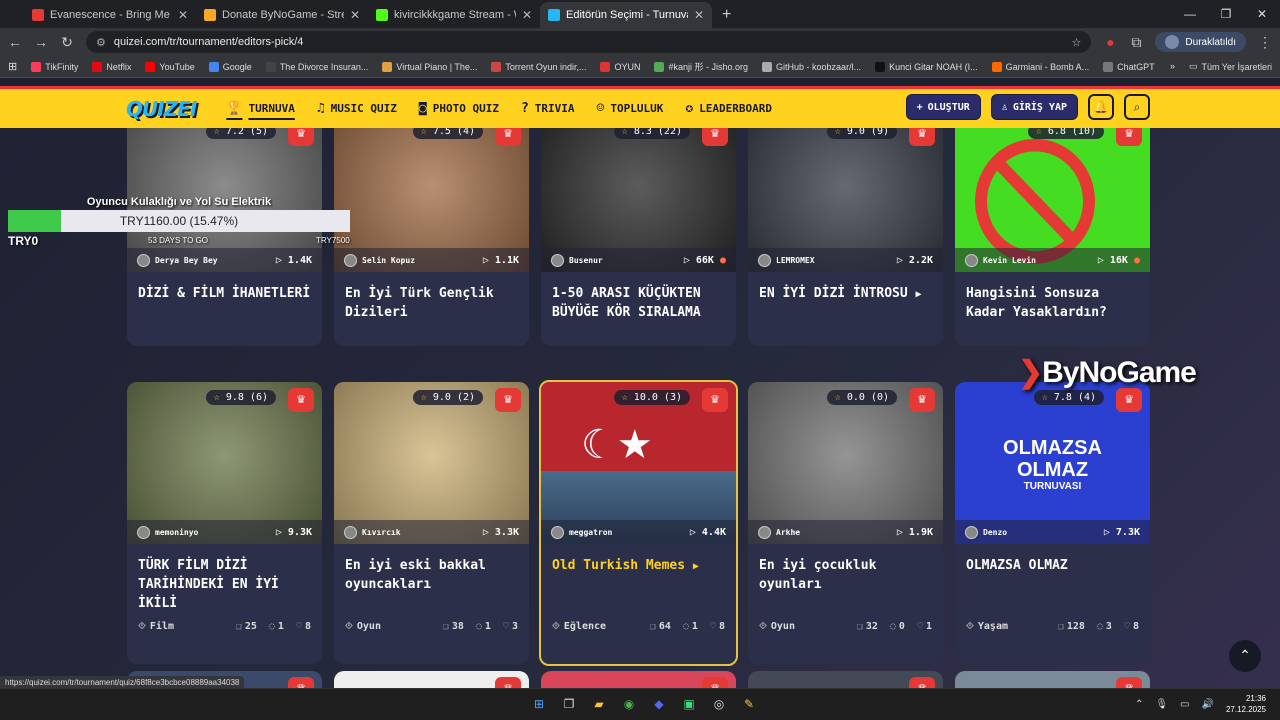 This screenshot has width=1280, height=720. What do you see at coordinates (986, 532) in the screenshot?
I see `author: Denzo` at bounding box center [986, 532].